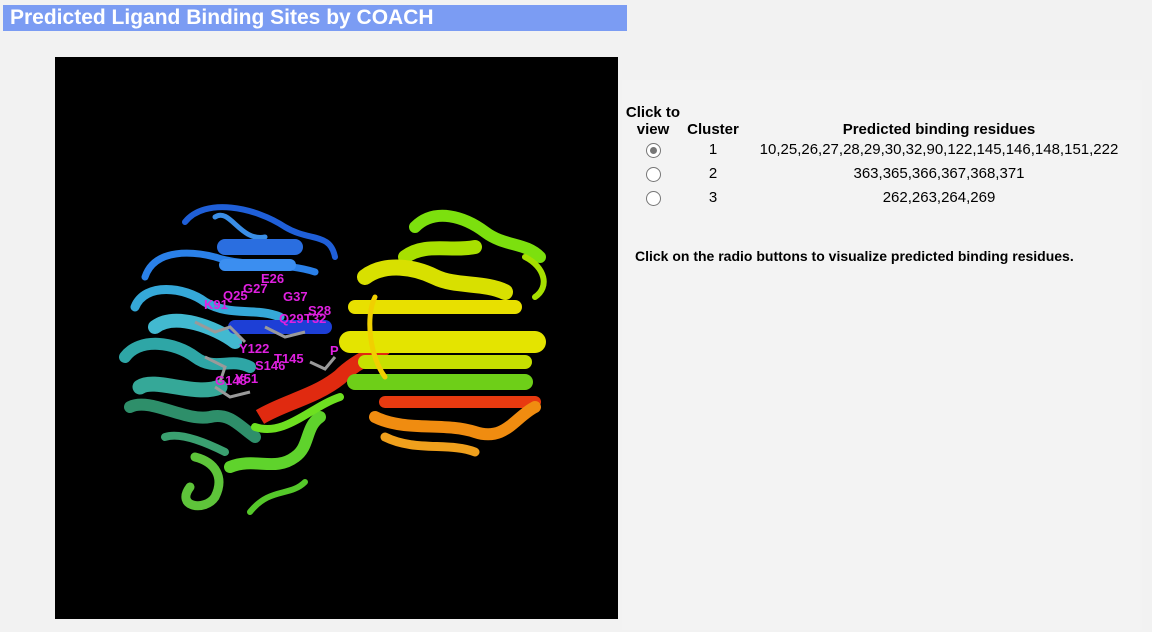  What do you see at coordinates (216, 304) in the screenshot?
I see `residue-label: K91` at bounding box center [216, 304].